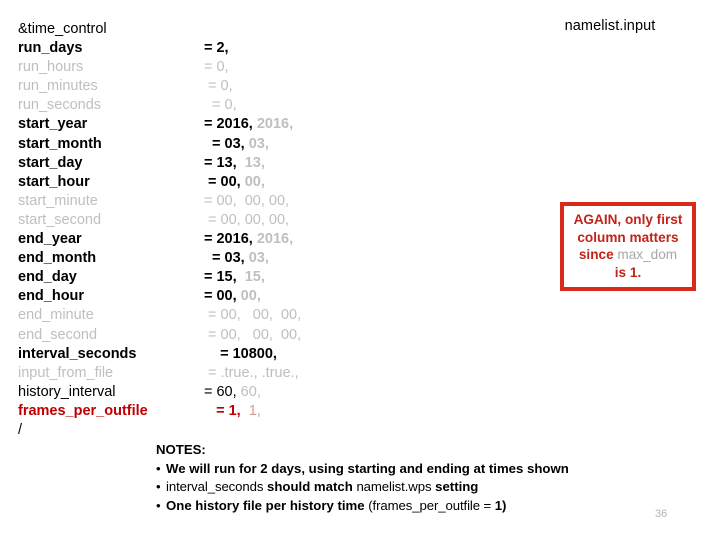 The image size is (720, 540). Describe the element at coordinates (58, 200) in the screenshot. I see `namelist-key: start_minute` at that location.